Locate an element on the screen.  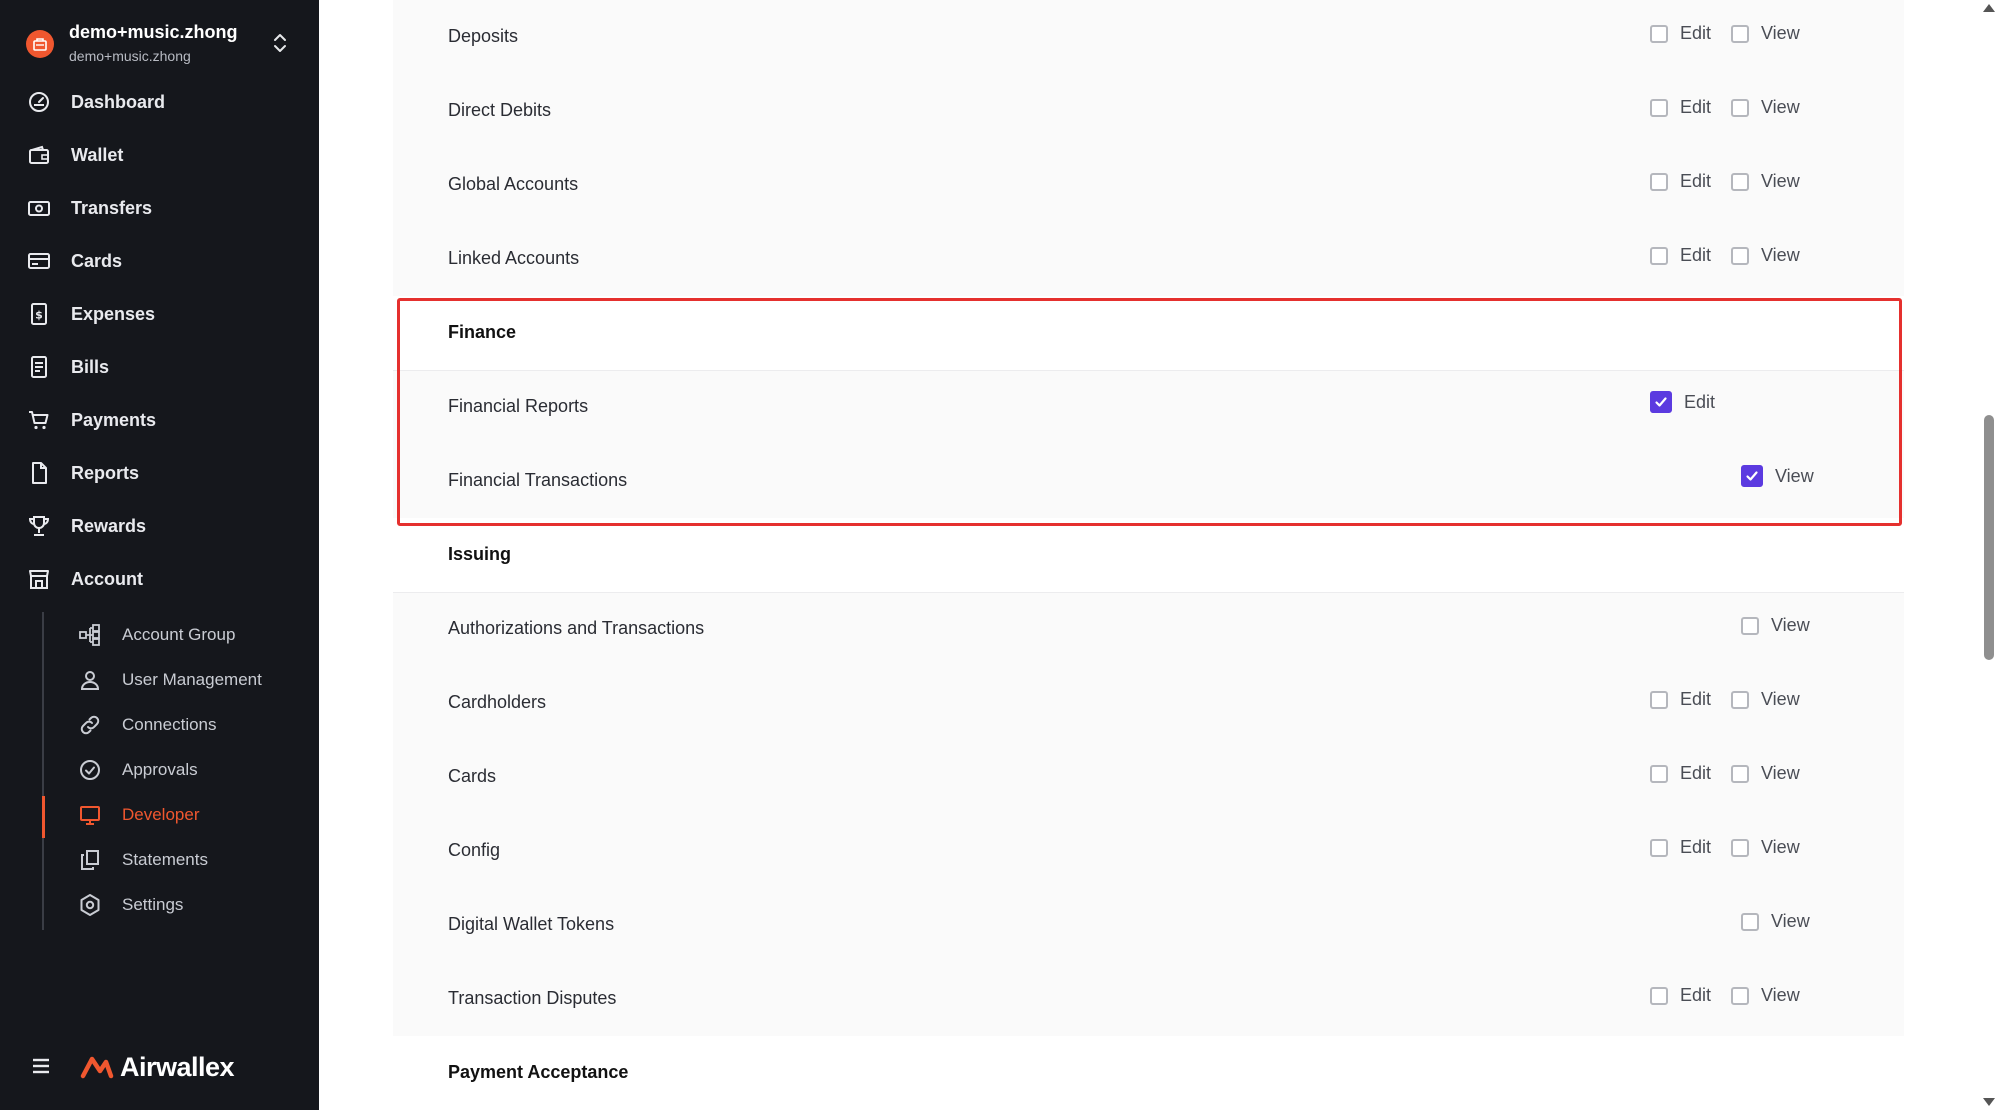
sidebar-item-statements: Statements is located at coordinates (193, 860).